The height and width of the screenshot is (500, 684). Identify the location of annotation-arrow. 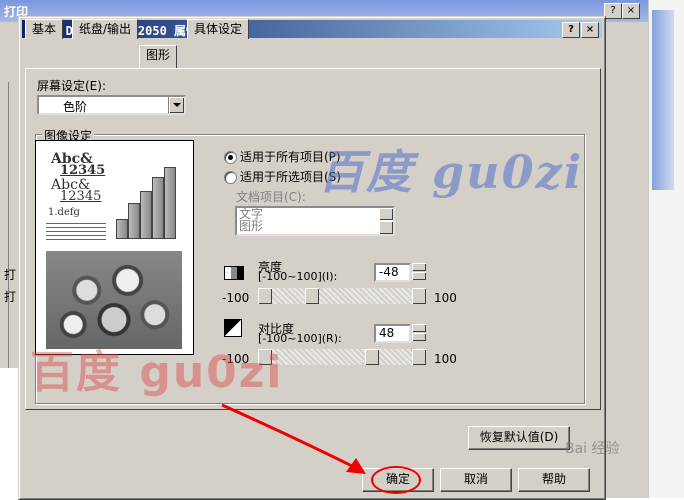
(293, 438).